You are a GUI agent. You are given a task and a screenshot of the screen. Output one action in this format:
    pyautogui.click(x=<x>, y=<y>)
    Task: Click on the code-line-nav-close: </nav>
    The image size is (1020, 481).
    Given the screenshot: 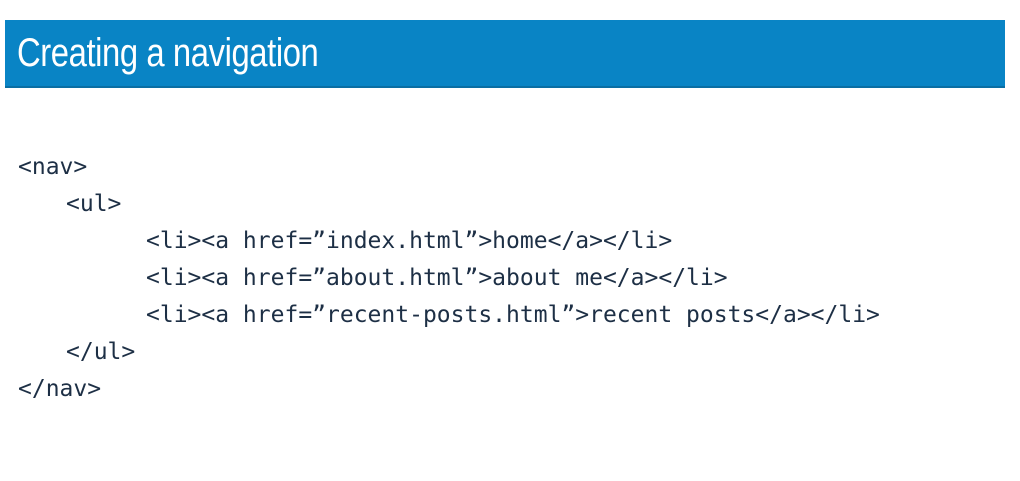 What is the action you would take?
    pyautogui.click(x=60, y=389)
    